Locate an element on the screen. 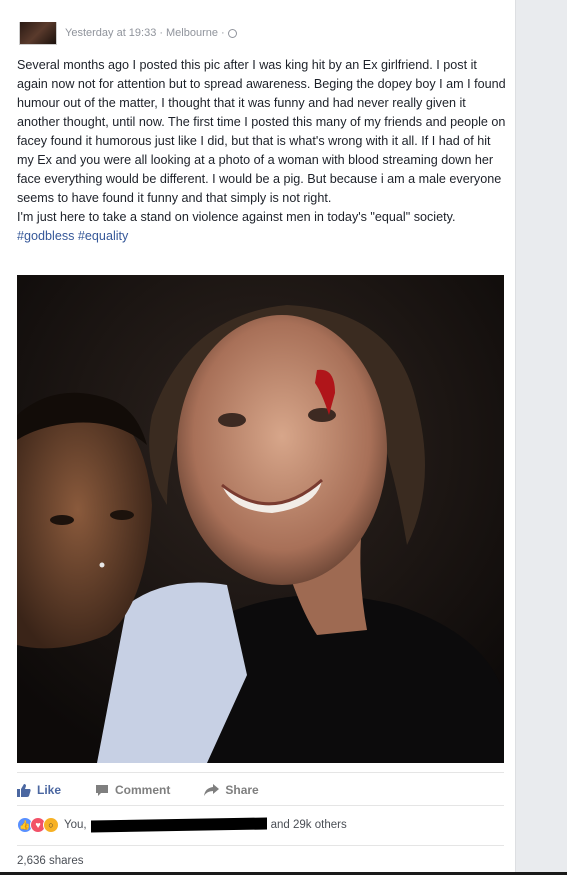  reactions-you: You, is located at coordinates (75, 825).